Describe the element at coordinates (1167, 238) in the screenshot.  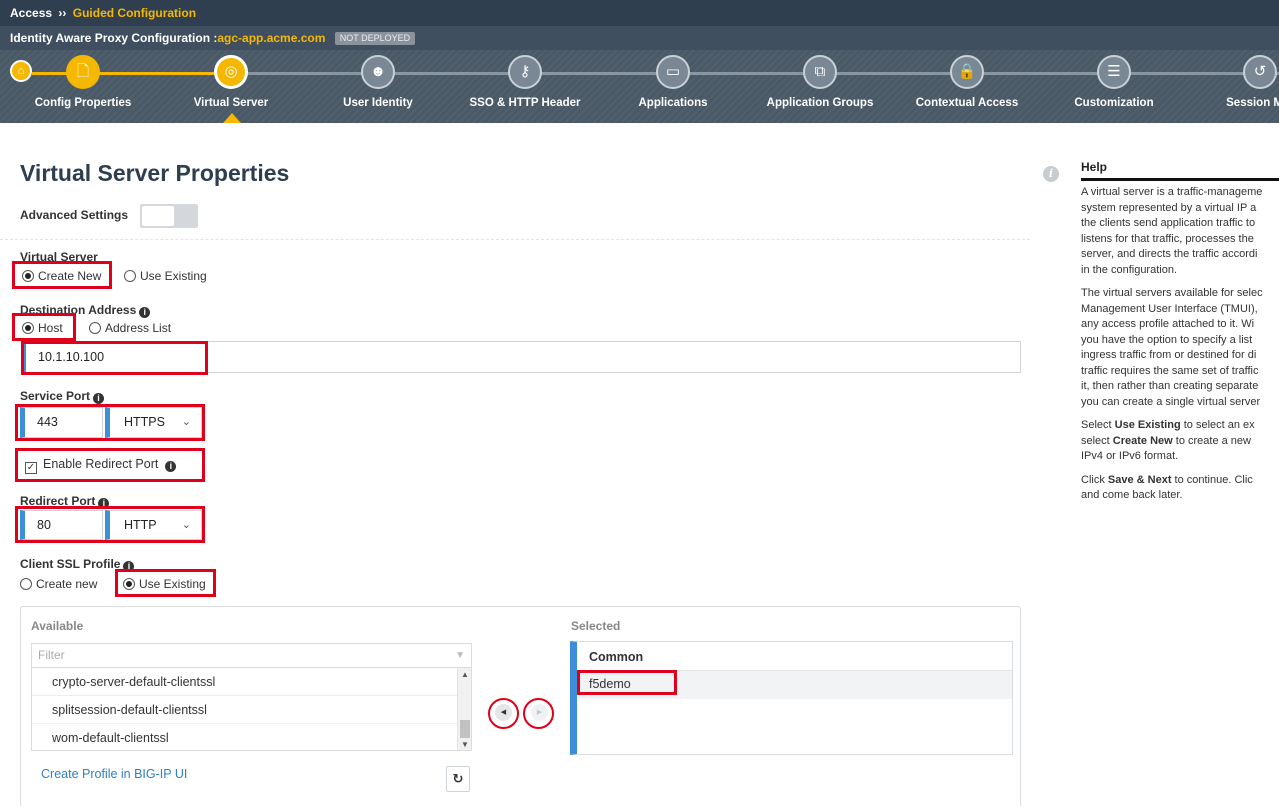
I see `help-line: listens for that traffic, processes the` at that location.